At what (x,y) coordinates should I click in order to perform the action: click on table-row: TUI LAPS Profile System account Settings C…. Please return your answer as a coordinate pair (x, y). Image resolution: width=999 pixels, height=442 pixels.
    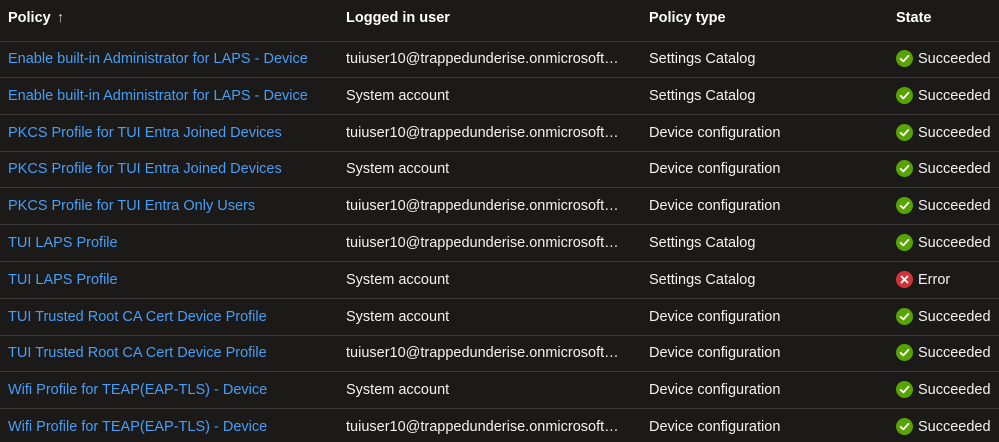
    Looking at the image, I should click on (499, 281).